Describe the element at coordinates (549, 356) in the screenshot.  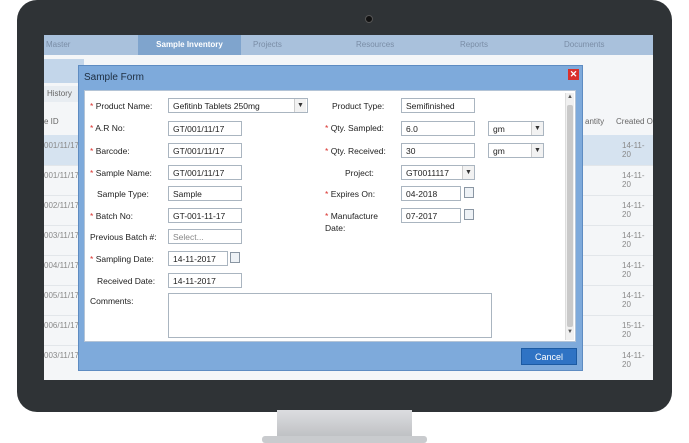
I see `cancel-button: Cancel` at that location.